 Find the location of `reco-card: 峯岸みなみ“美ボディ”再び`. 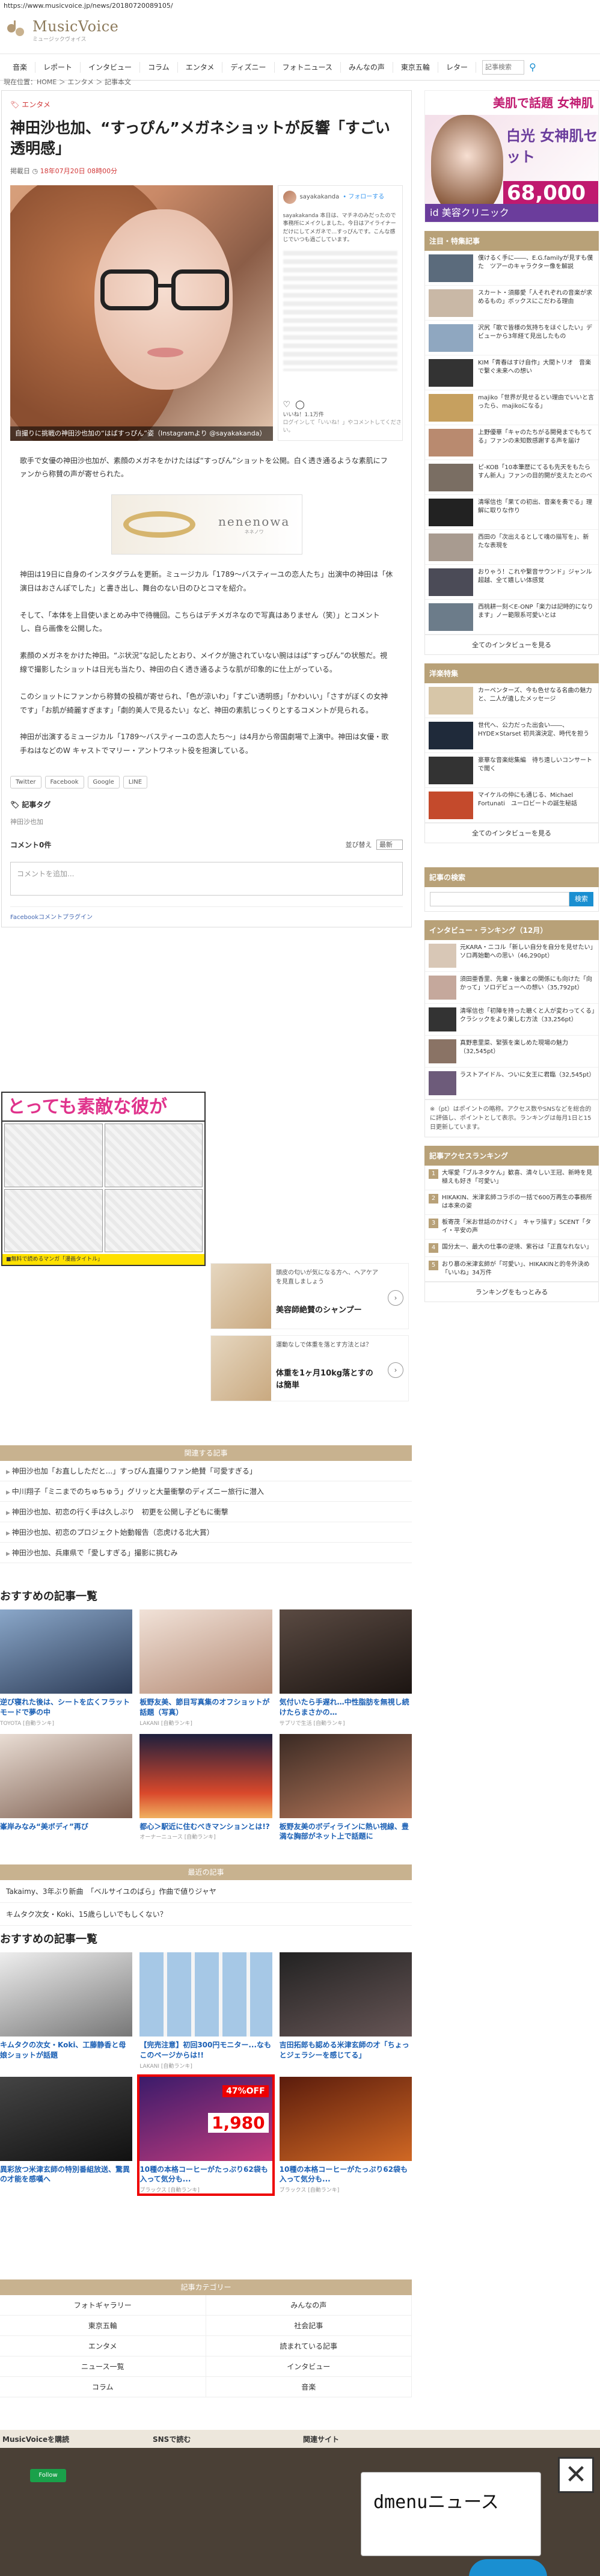

reco-card: 峯岸みなみ“美ボディ”再び is located at coordinates (66, 1788).